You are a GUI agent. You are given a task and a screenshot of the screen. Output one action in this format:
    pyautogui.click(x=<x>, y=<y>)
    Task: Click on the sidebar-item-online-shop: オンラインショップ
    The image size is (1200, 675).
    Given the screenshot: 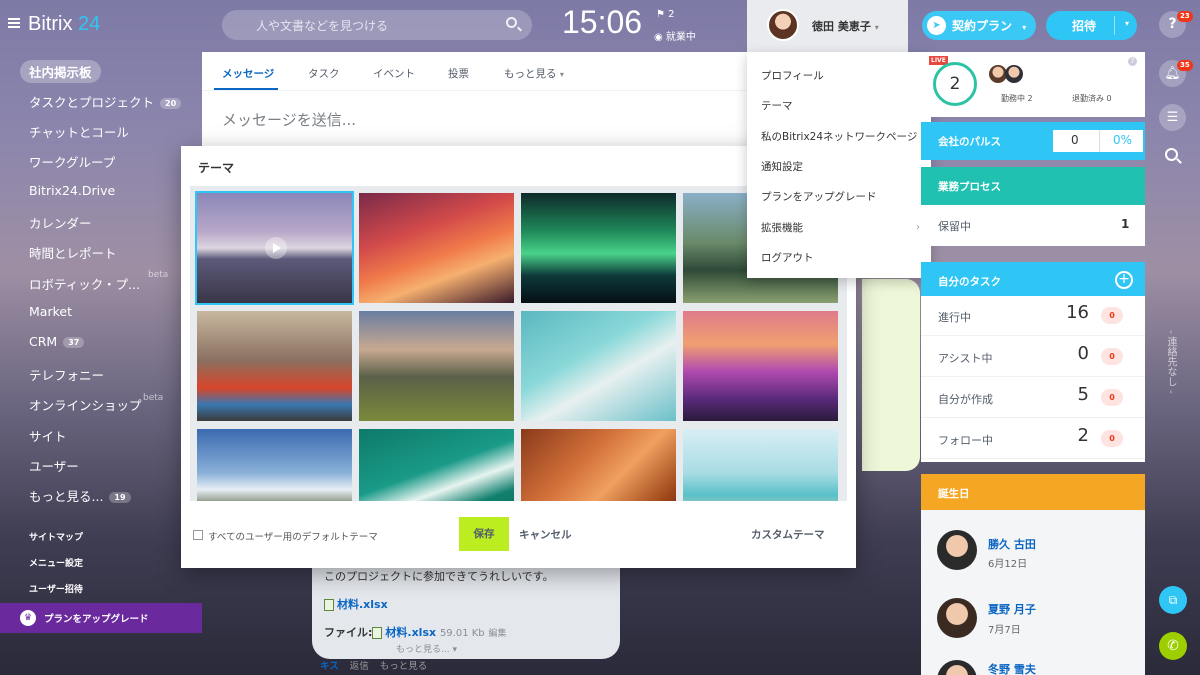 What is the action you would take?
    pyautogui.click(x=85, y=404)
    